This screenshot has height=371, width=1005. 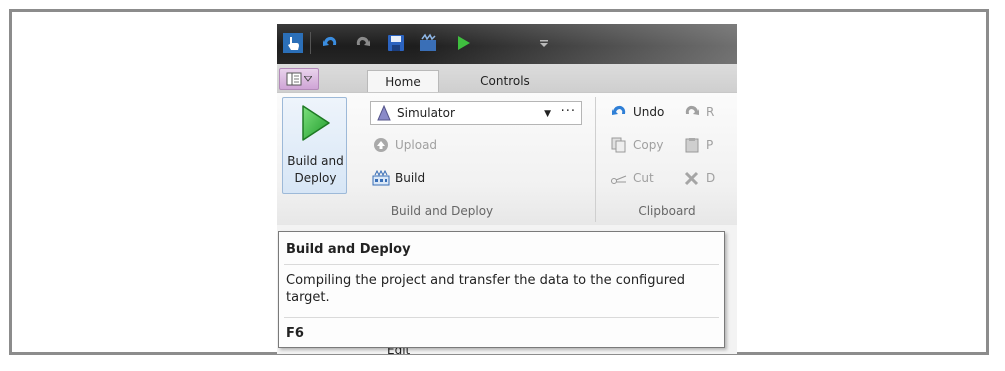 I want to click on cut-label: Cut, so click(x=643, y=178).